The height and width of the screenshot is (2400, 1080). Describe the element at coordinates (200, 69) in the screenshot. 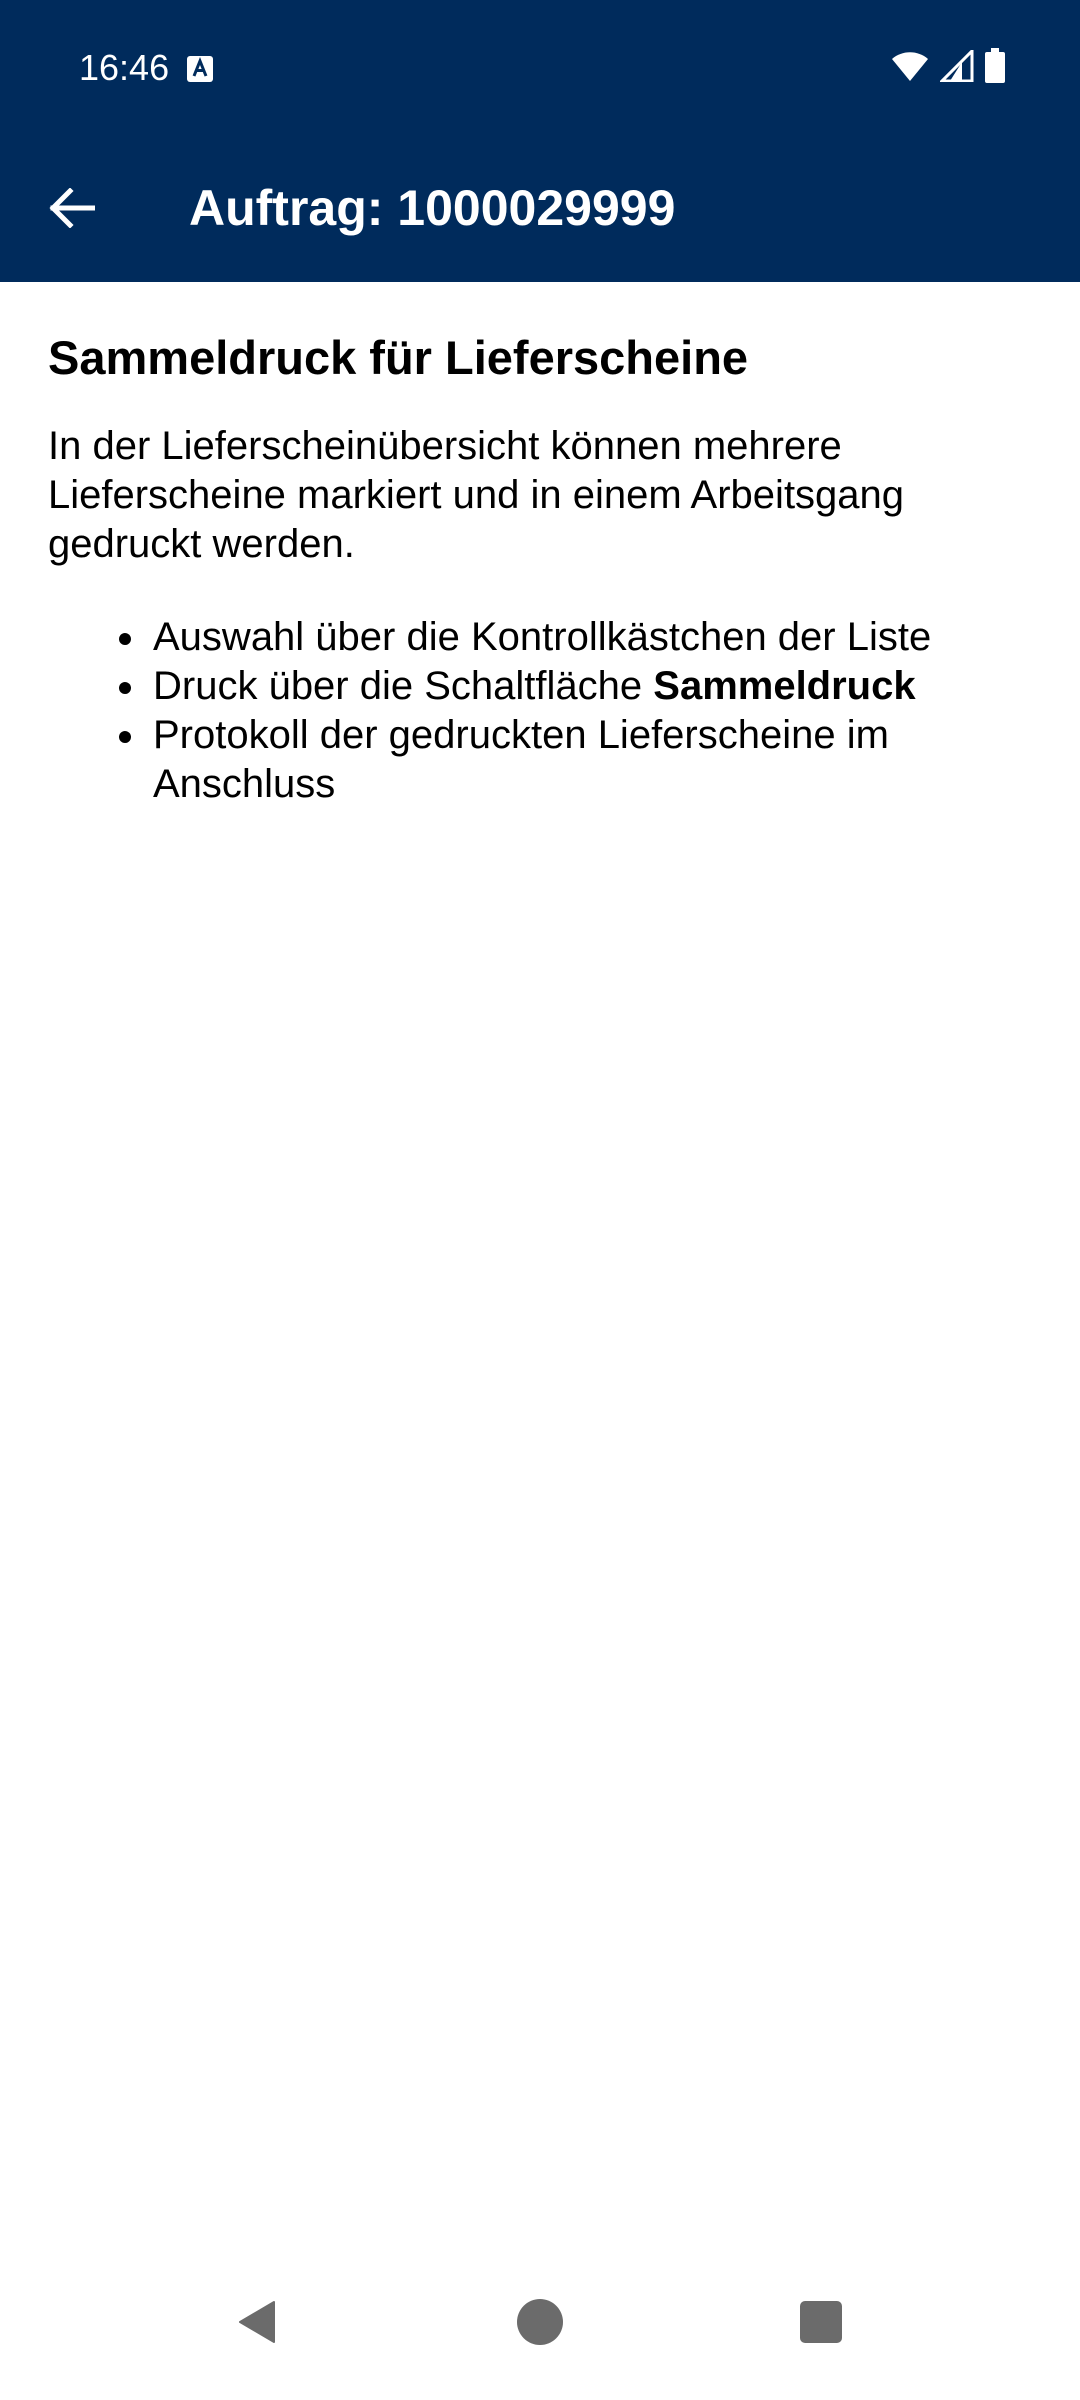

I see `keyboard-a-icon` at that location.